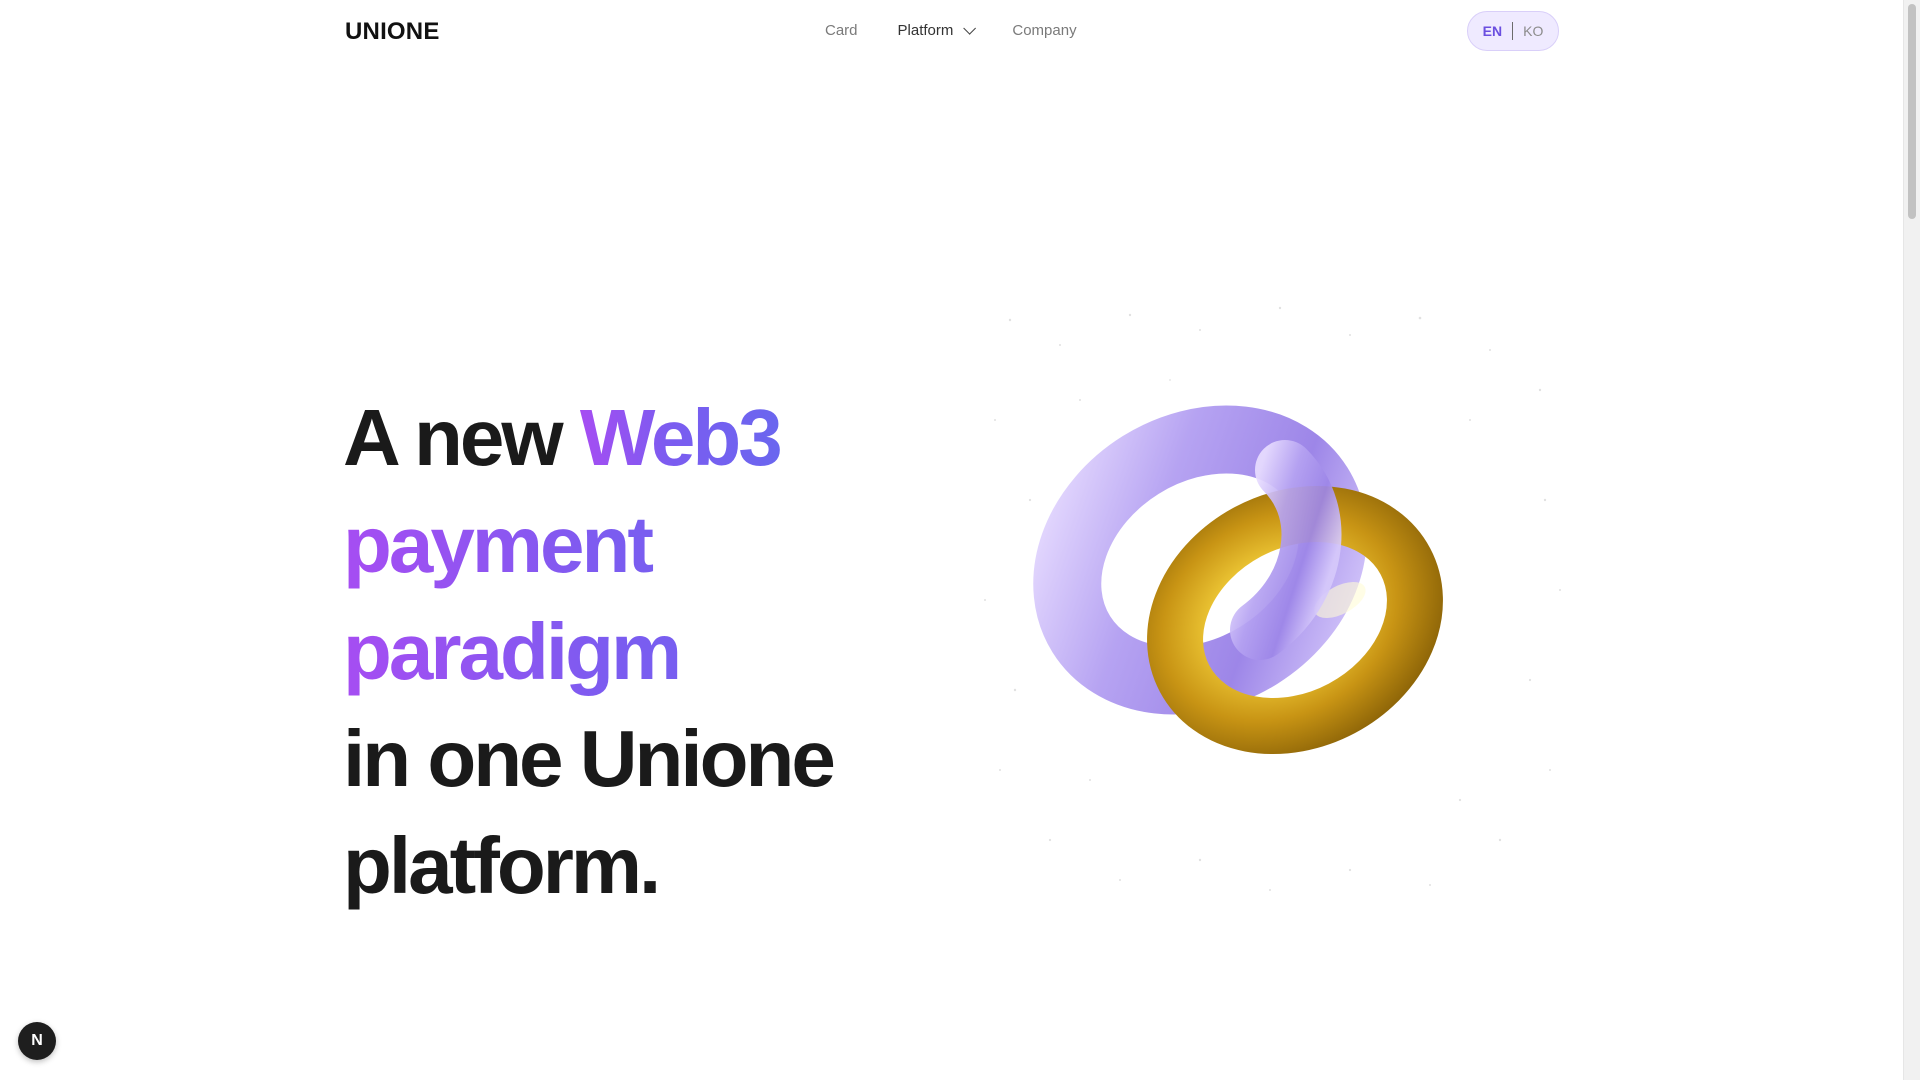 The height and width of the screenshot is (1080, 1920). I want to click on nav-item-card-label: Card, so click(841, 30).